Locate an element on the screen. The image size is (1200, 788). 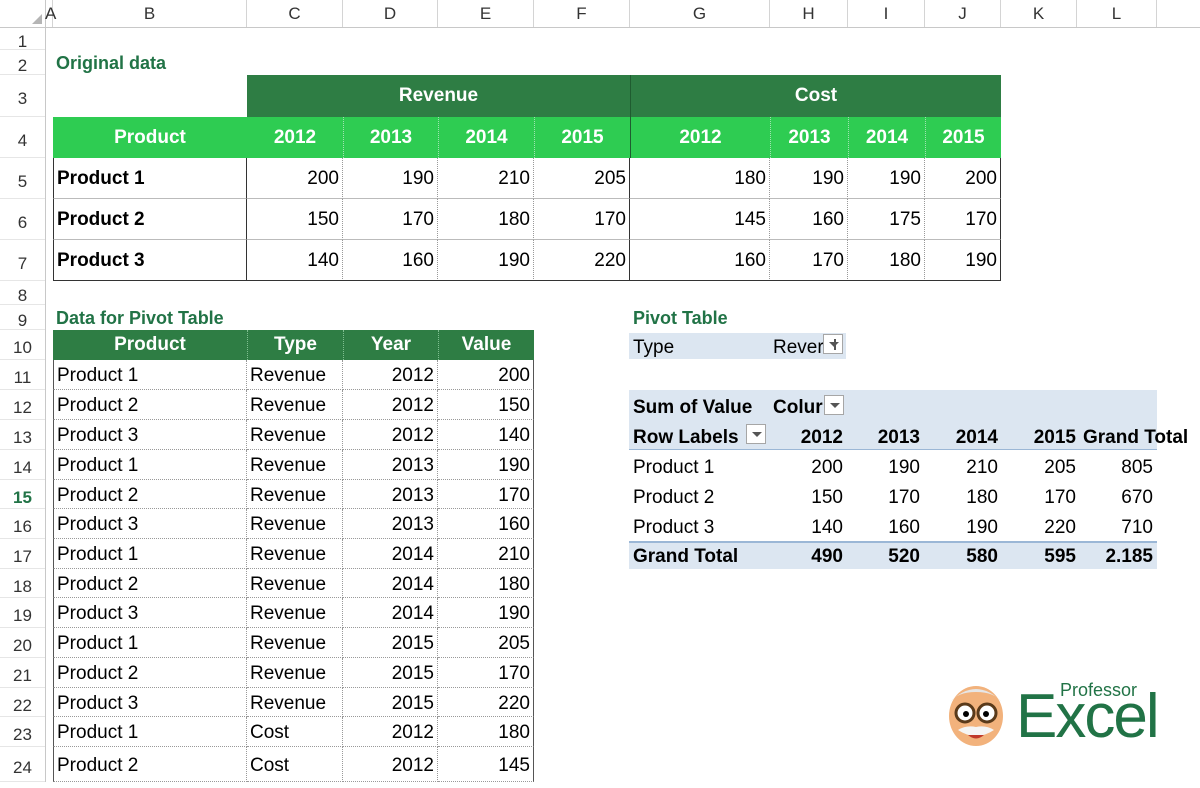
original-row-label: Product 3 is located at coordinates (150, 260).